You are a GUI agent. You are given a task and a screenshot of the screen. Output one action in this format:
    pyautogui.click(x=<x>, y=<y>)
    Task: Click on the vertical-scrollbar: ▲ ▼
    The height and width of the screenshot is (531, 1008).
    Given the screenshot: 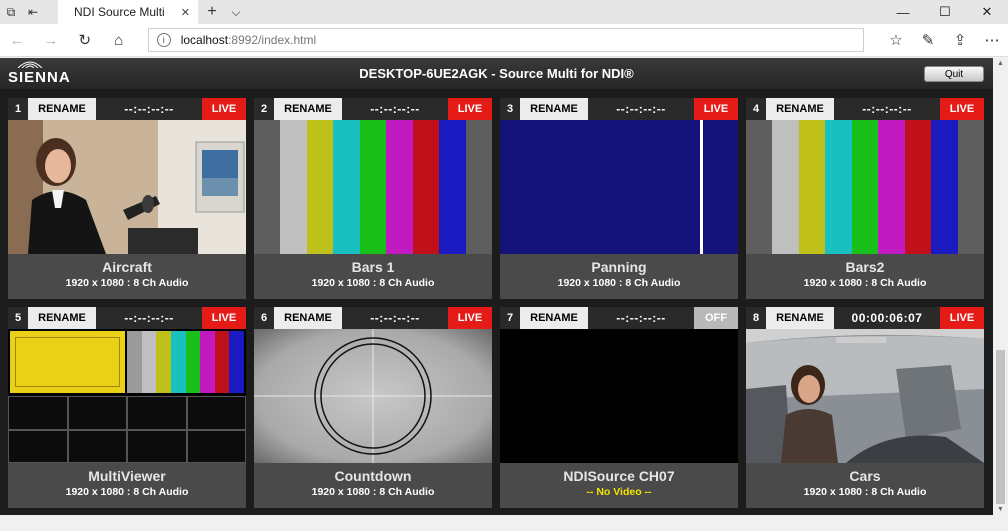 What is the action you would take?
    pyautogui.click(x=1000, y=286)
    